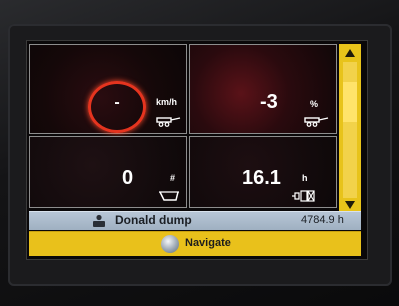 Image resolution: width=399 pixels, height=306 pixels. I want to click on status-bar: Donald dump 4784.9 h, so click(195, 220).